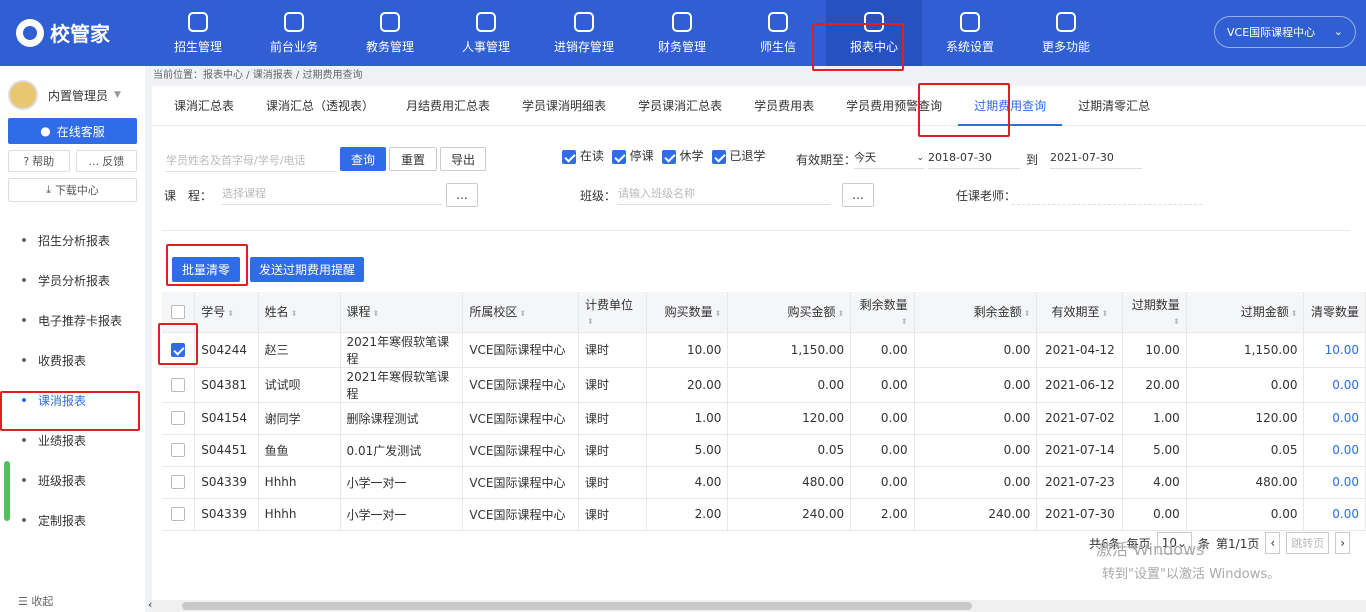 The width and height of the screenshot is (1366, 612). I want to click on sidebar-scrollbar, so click(7, 491).